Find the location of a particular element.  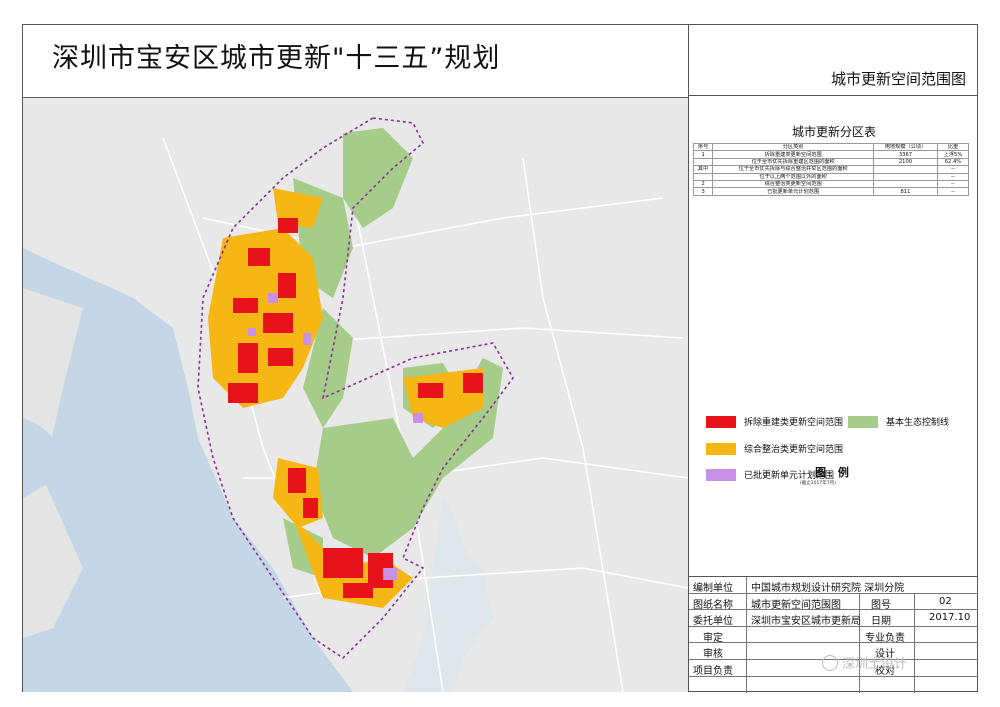

col-area: 用地规模（公顷） is located at coordinates (906, 147).